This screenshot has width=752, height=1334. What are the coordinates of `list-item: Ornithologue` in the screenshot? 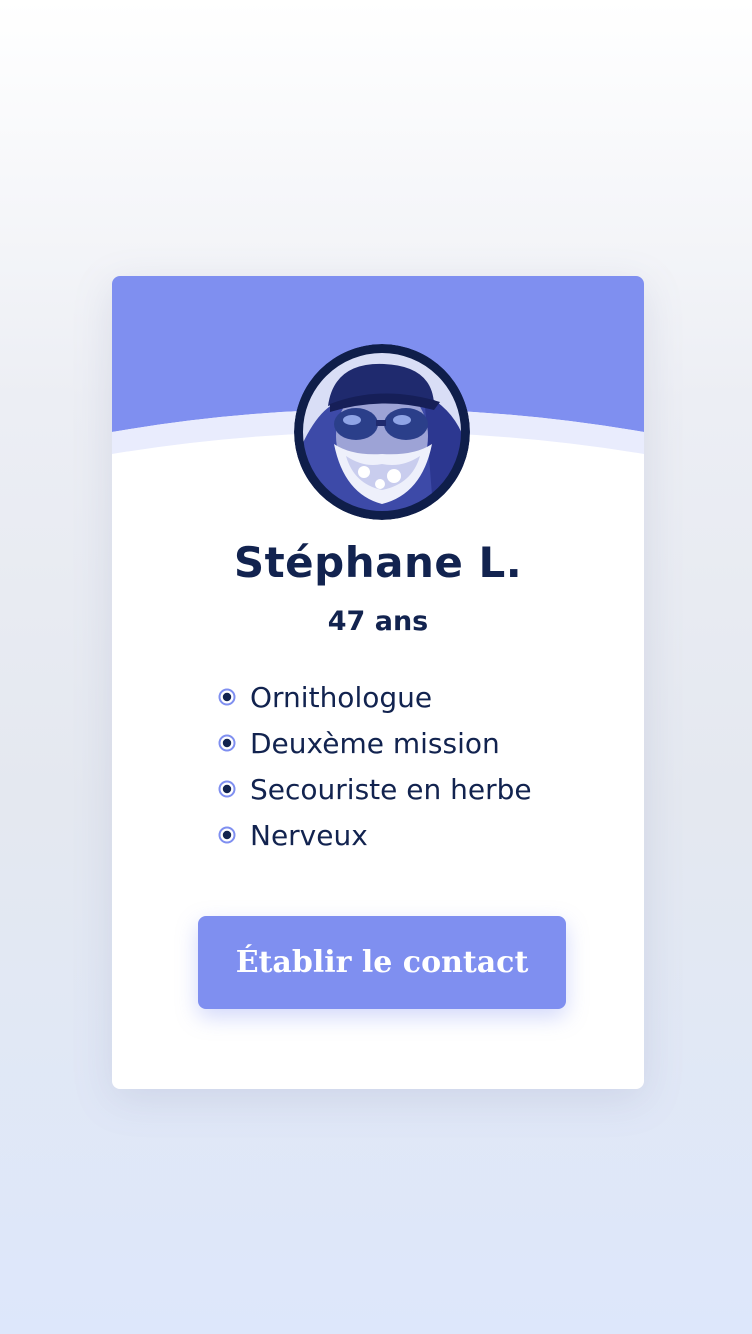 It's located at (375, 697).